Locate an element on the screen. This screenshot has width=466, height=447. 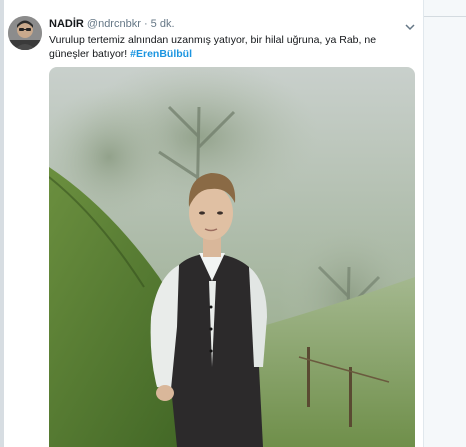
user-handle: @ndrcnbkr is located at coordinates (114, 24).